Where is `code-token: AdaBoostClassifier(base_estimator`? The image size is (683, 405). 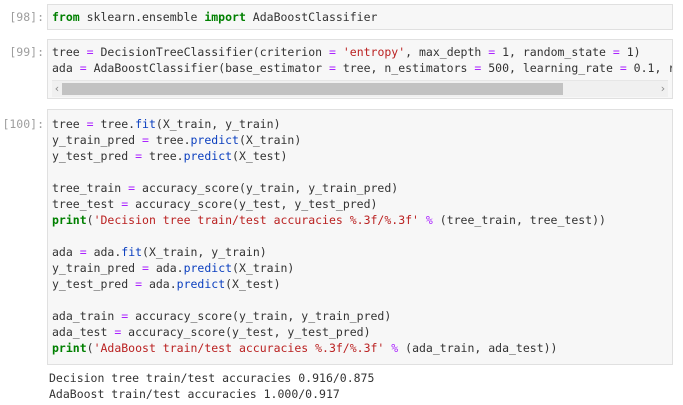
code-token: AdaBoostClassifier(base_estimator is located at coordinates (207, 68).